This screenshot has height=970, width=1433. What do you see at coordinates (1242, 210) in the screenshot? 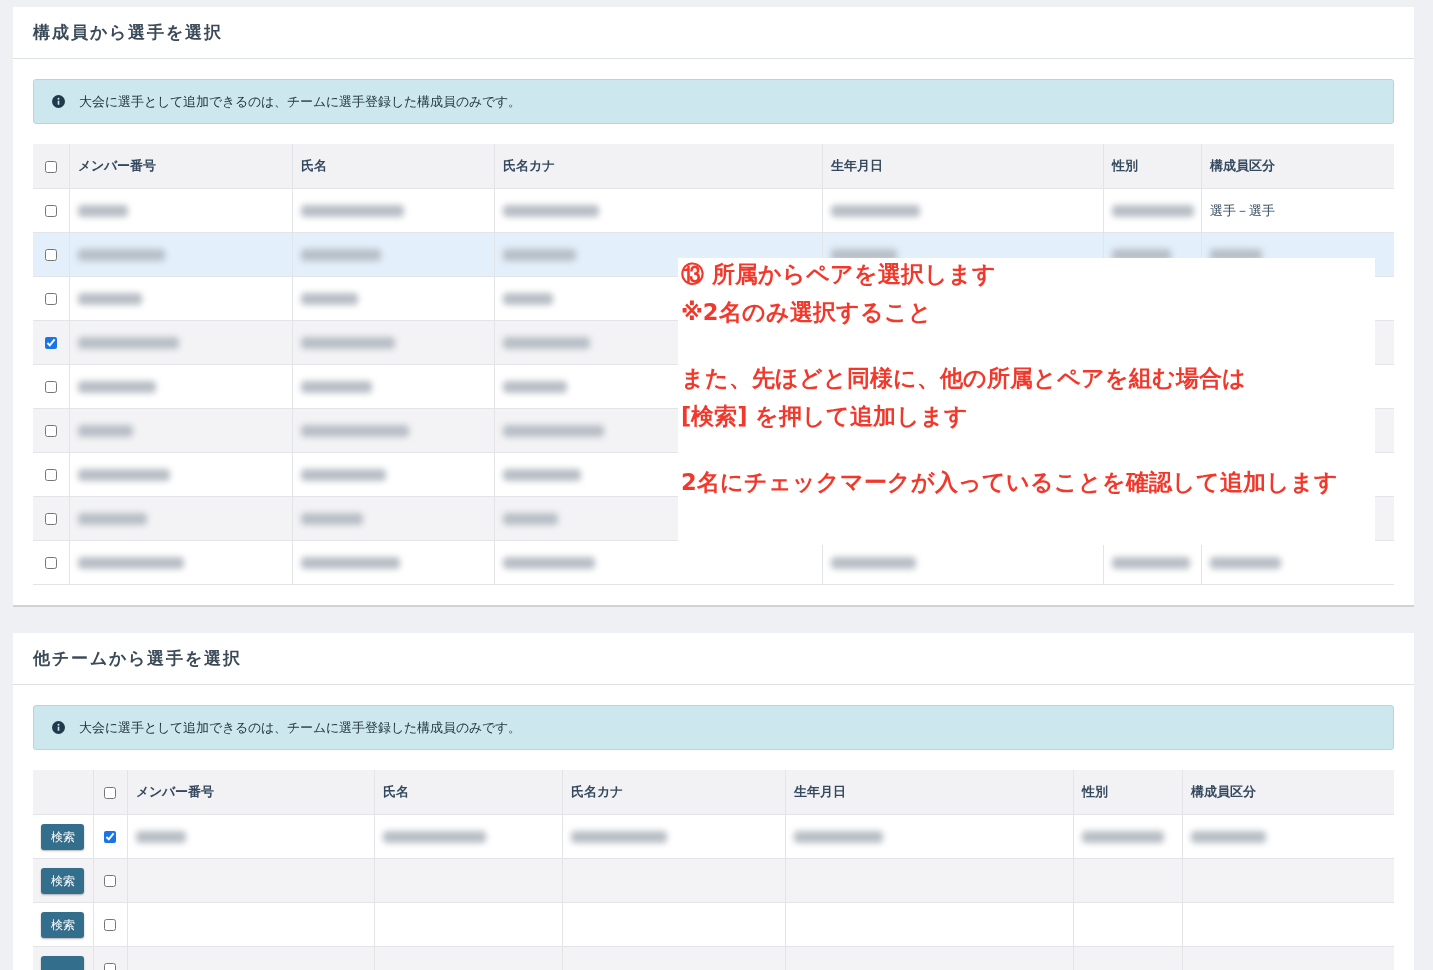
I see `table-cell: 選手－選手` at bounding box center [1242, 210].